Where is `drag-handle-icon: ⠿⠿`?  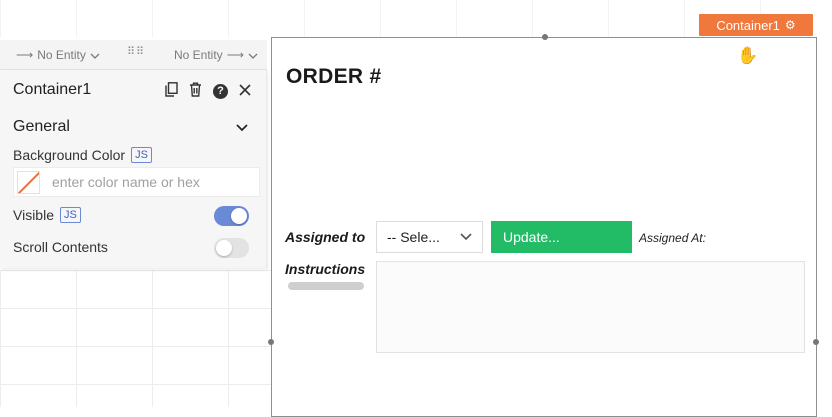
drag-handle-icon: ⠿⠿ is located at coordinates (136, 52).